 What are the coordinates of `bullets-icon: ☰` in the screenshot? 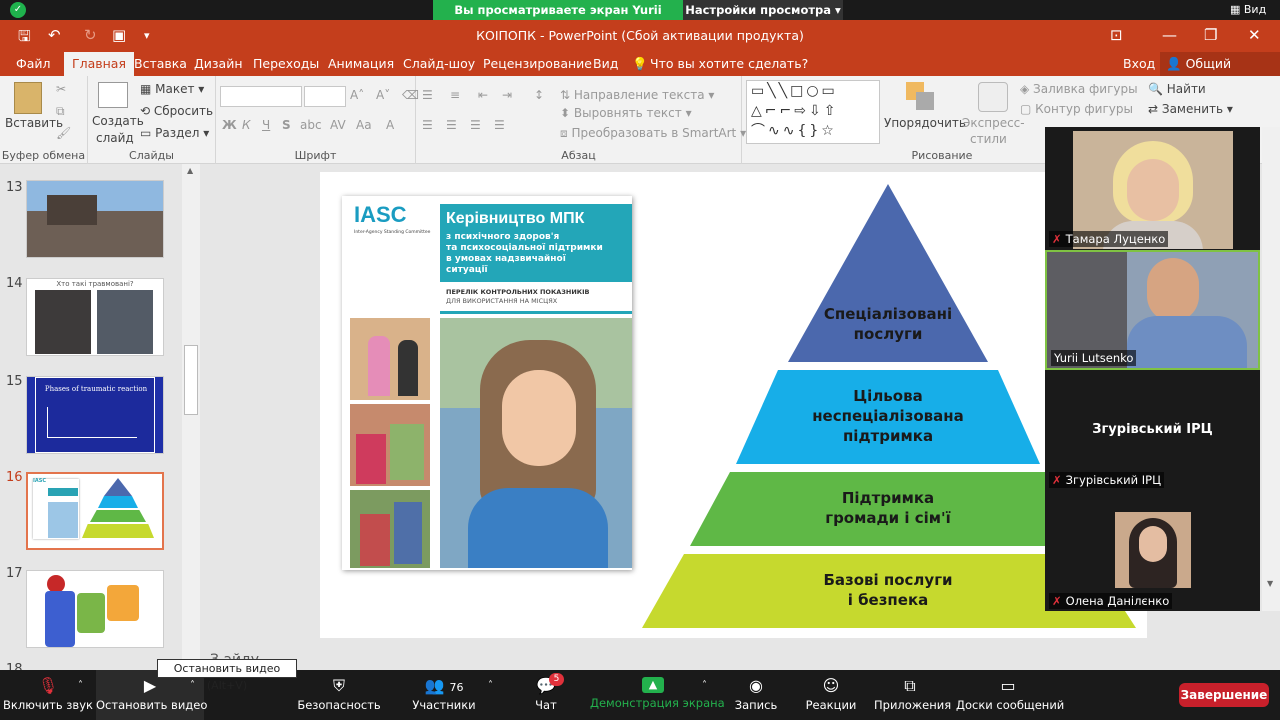 It's located at (427, 95).